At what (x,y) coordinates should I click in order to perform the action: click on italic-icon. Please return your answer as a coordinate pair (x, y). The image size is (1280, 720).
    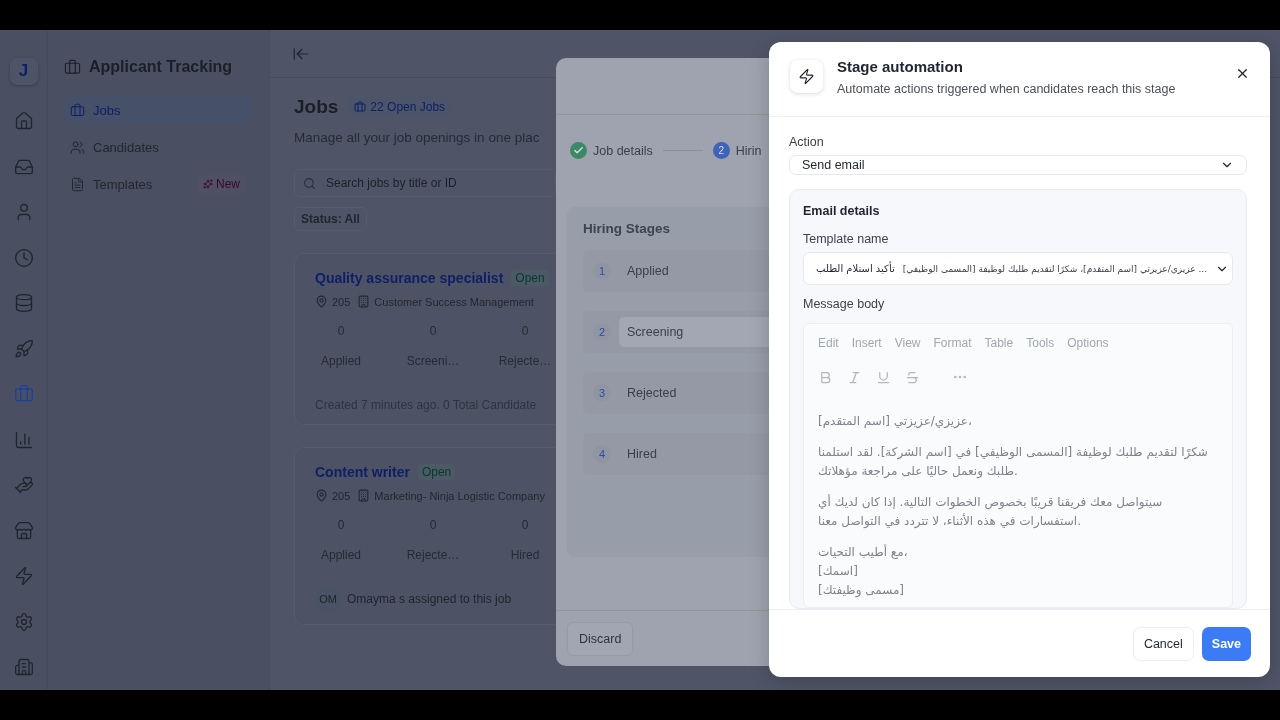
    Looking at the image, I should click on (854, 377).